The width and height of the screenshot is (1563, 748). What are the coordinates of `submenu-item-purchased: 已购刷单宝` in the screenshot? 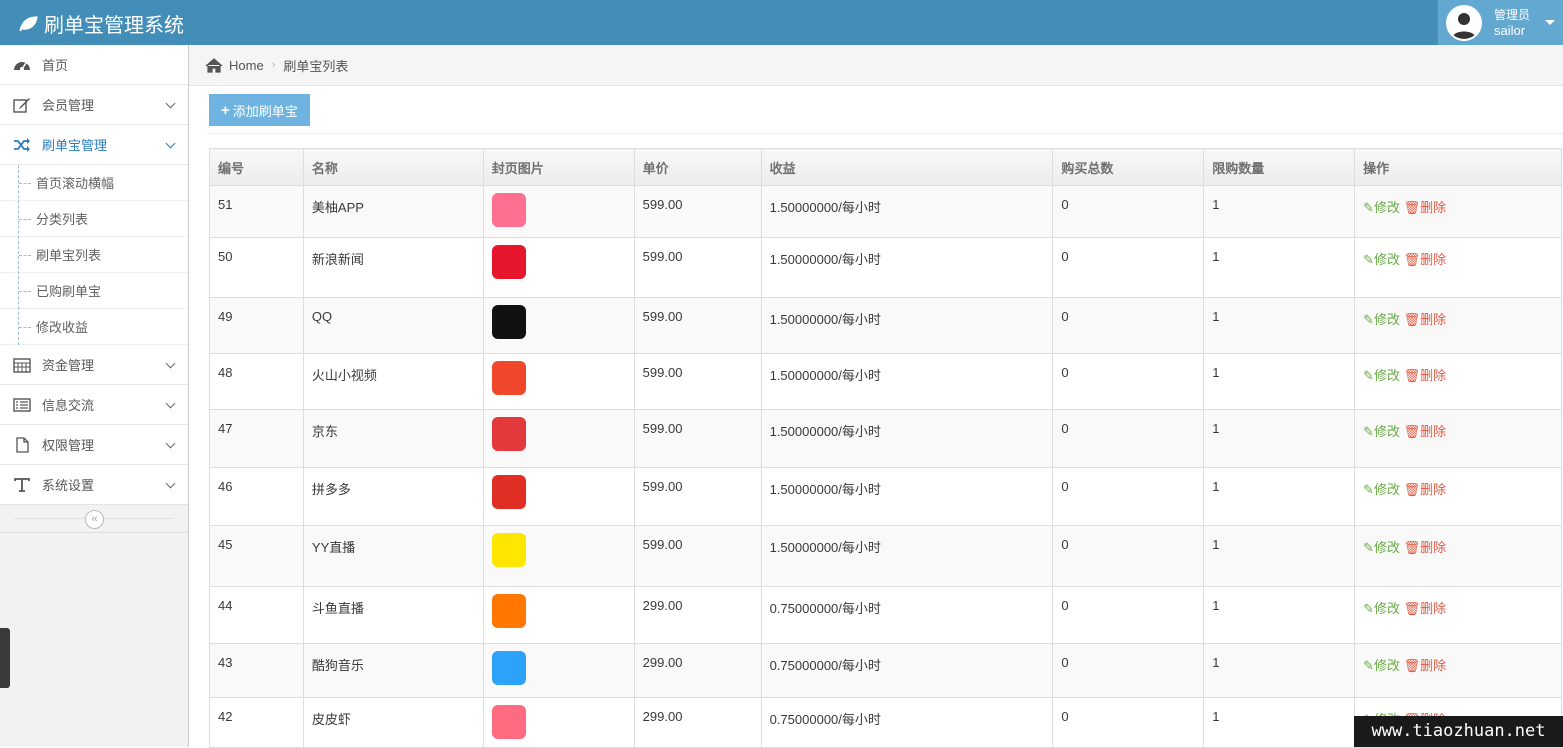 It's located at (94, 291).